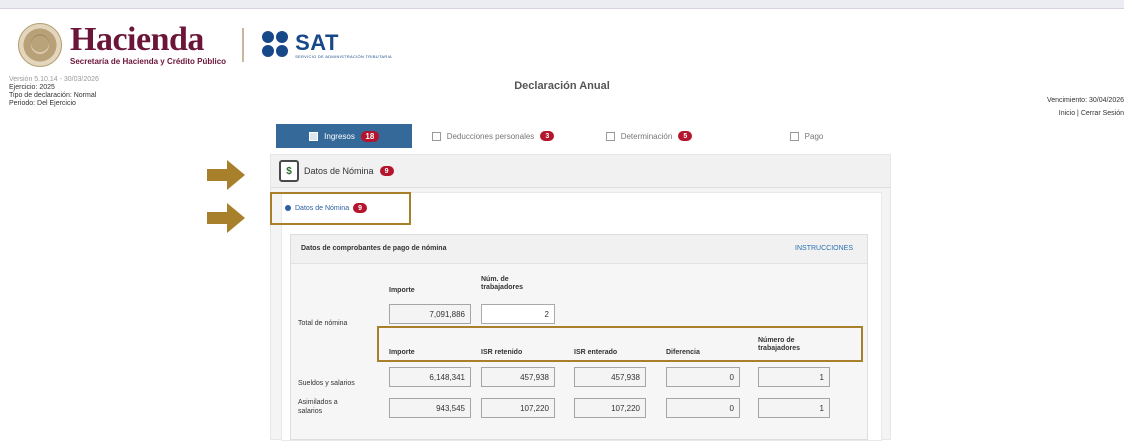 The width and height of the screenshot is (1124, 441). I want to click on sueldos-isr-enterado-field: 457,938, so click(610, 377).